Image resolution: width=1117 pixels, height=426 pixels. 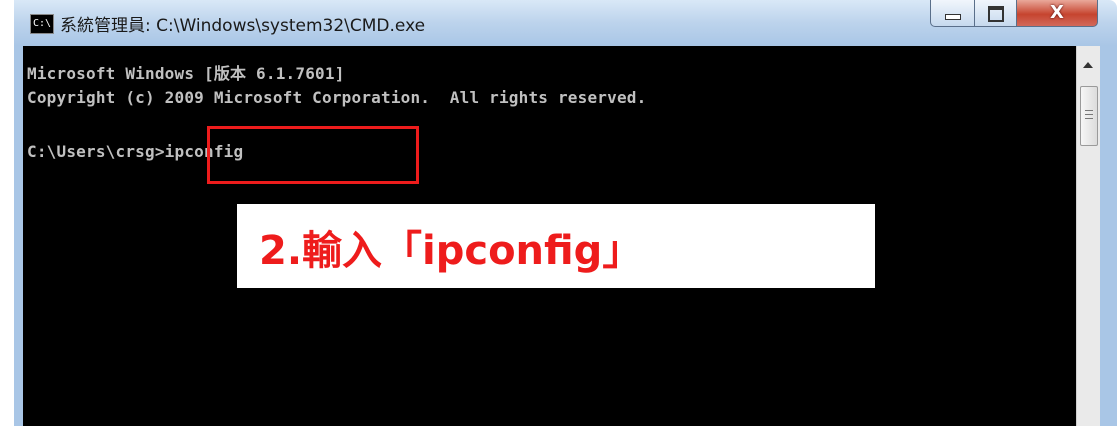 What do you see at coordinates (953, 17) in the screenshot?
I see `minimize-icon` at bounding box center [953, 17].